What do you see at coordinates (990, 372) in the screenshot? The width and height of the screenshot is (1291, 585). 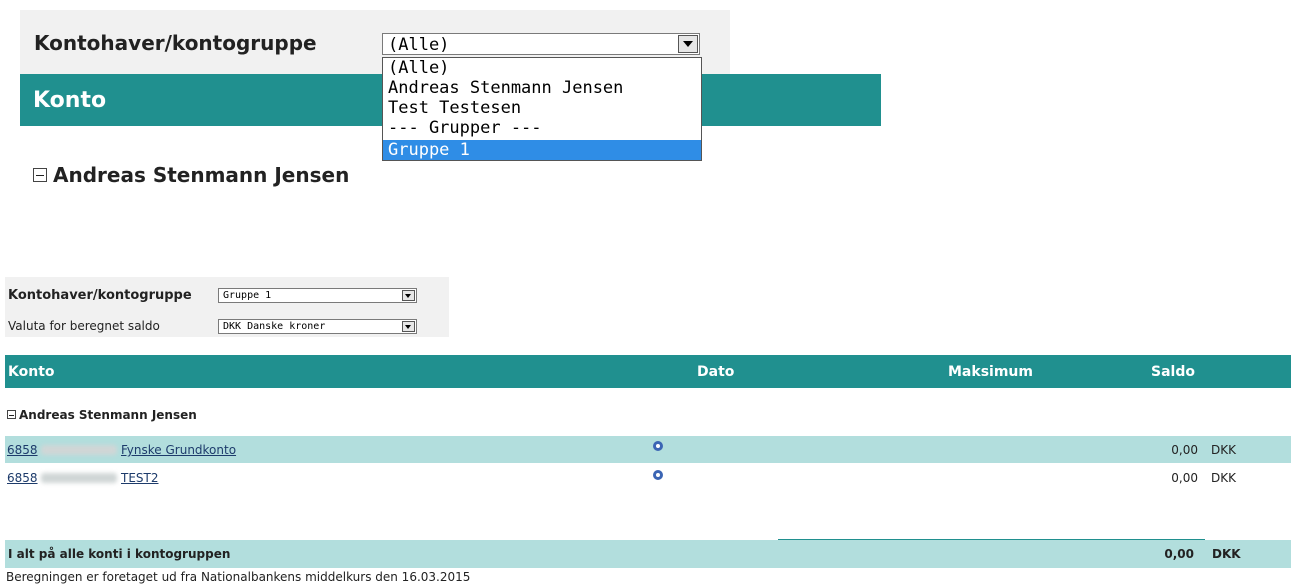 I see `column-header-maksimum: Maksimum` at bounding box center [990, 372].